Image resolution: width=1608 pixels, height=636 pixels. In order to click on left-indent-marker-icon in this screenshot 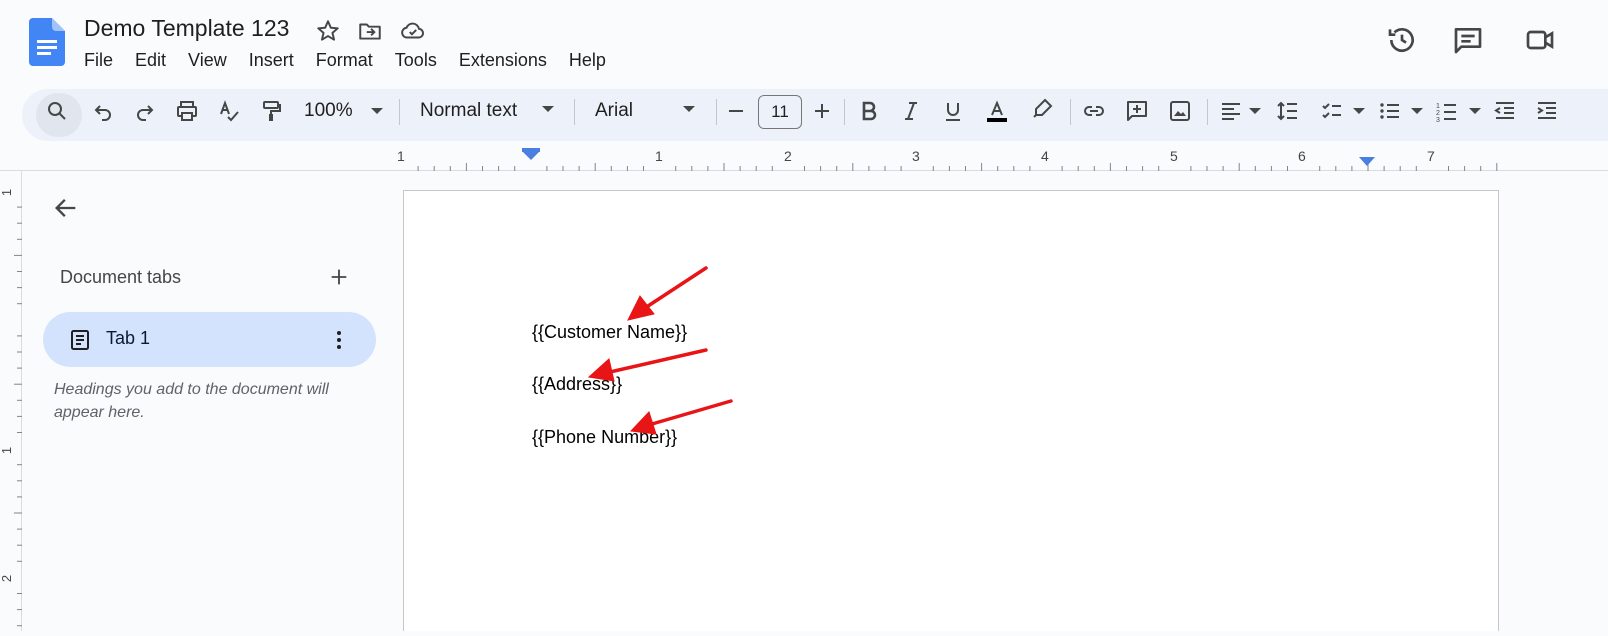, I will do `click(531, 155)`.